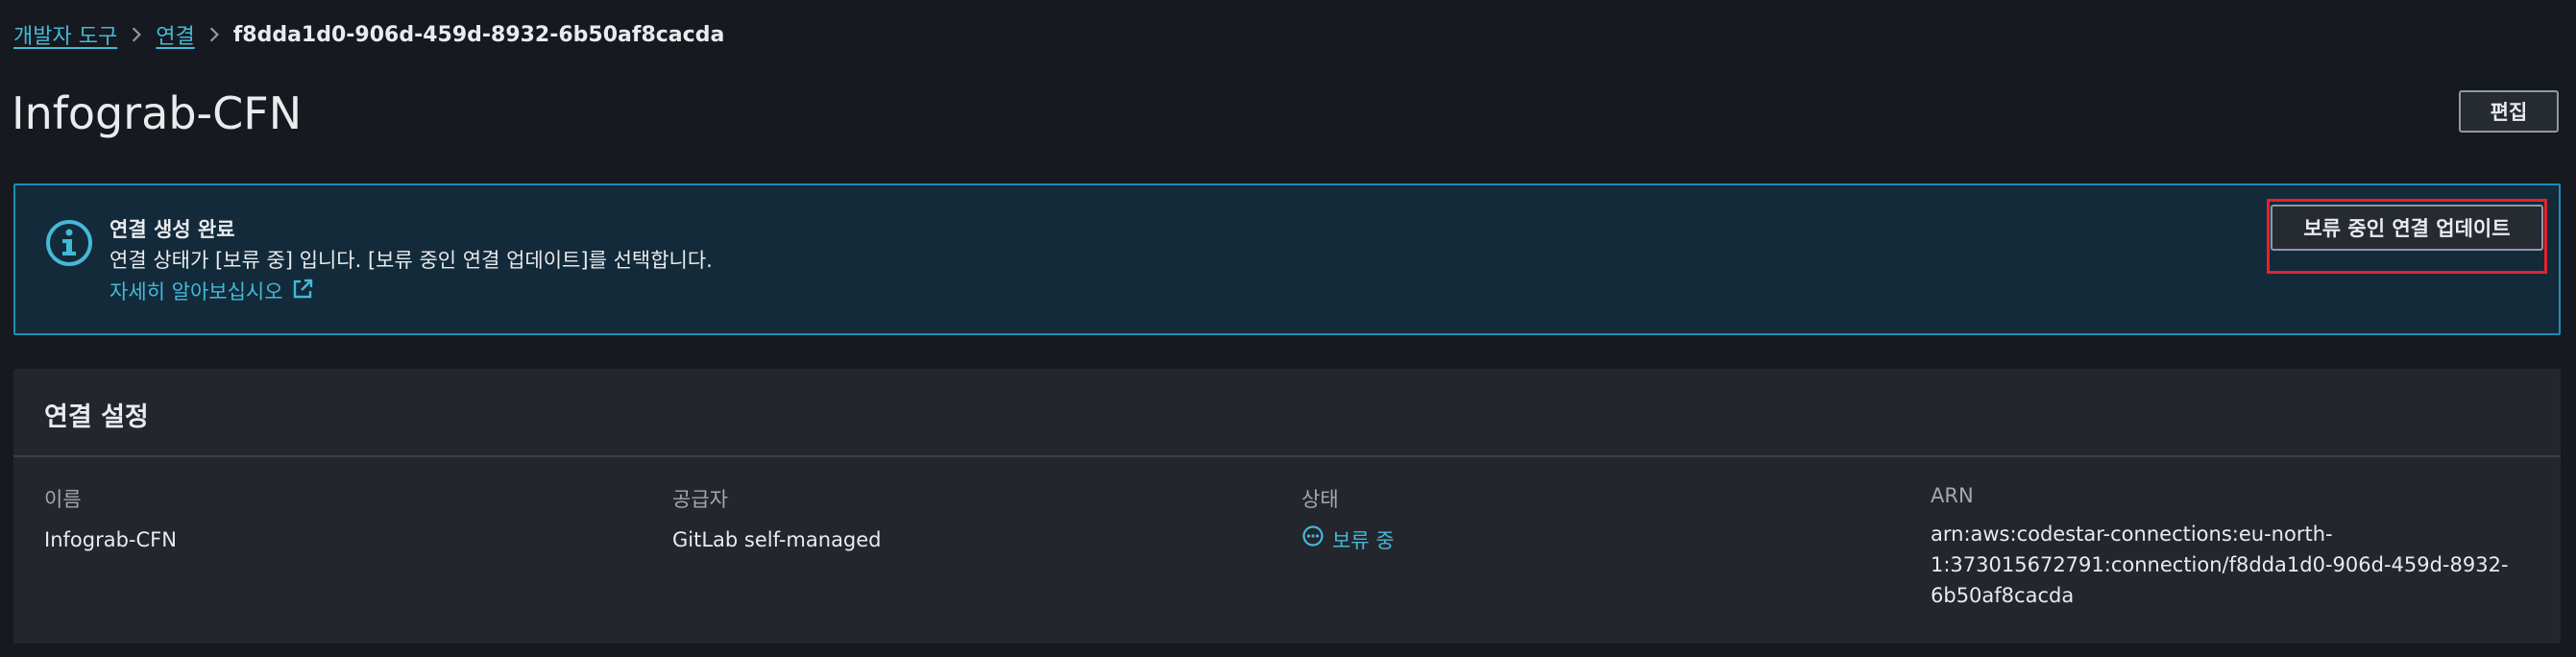 This screenshot has width=2576, height=657. What do you see at coordinates (63, 499) in the screenshot?
I see `name-label: 이름` at bounding box center [63, 499].